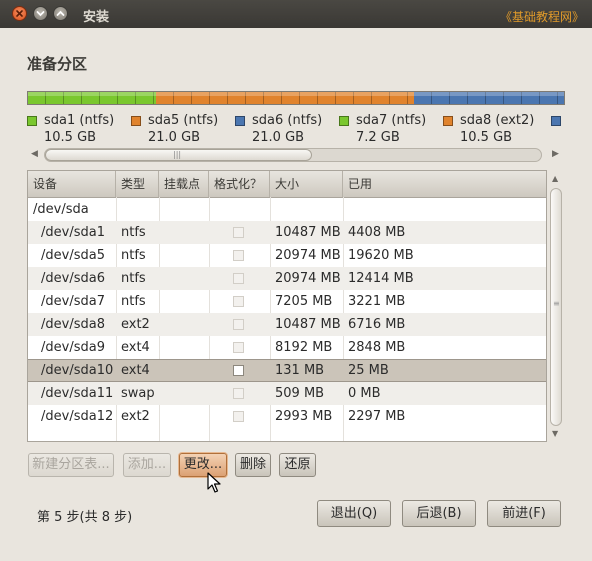 The height and width of the screenshot is (561, 592). What do you see at coordinates (555, 433) in the screenshot?
I see `scroll-down-icon: ▼` at bounding box center [555, 433].